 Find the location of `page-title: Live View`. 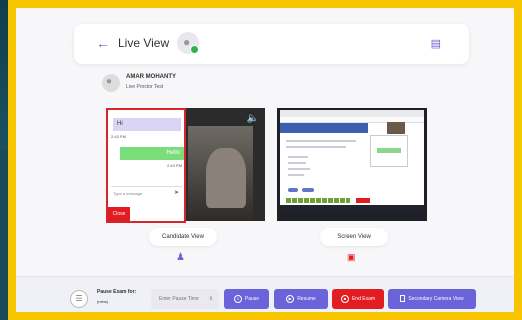

page-title: Live View is located at coordinates (144, 43).